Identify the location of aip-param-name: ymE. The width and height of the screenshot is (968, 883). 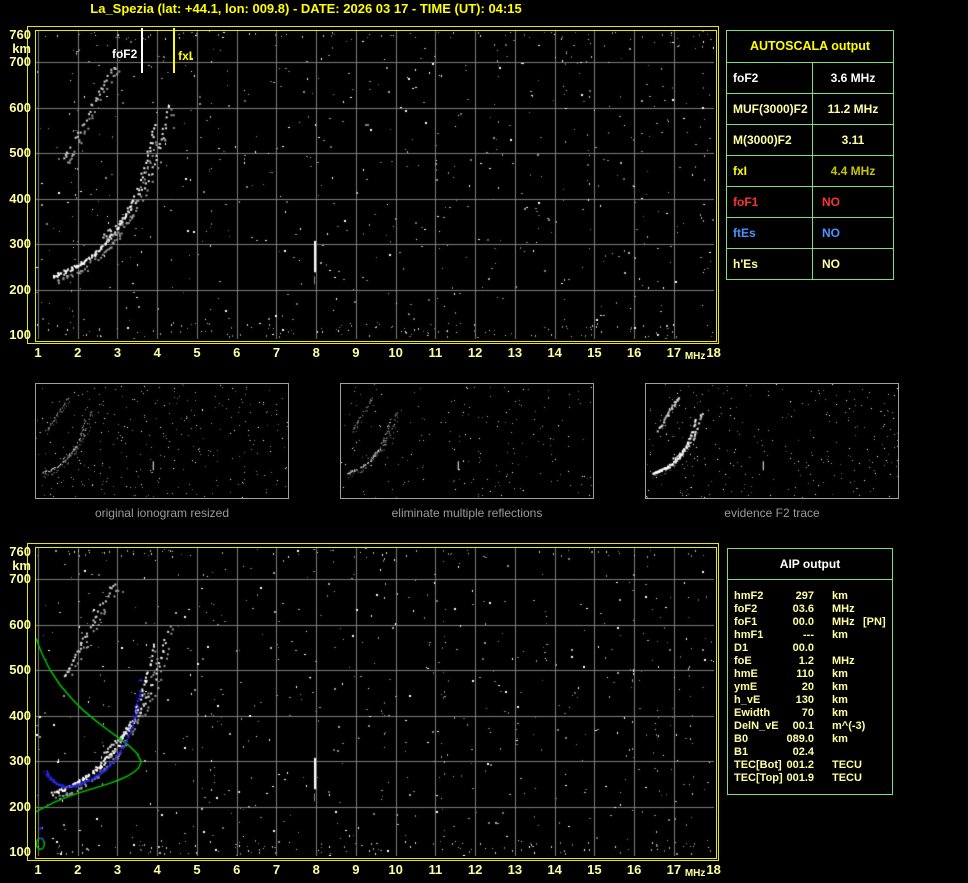
(746, 687).